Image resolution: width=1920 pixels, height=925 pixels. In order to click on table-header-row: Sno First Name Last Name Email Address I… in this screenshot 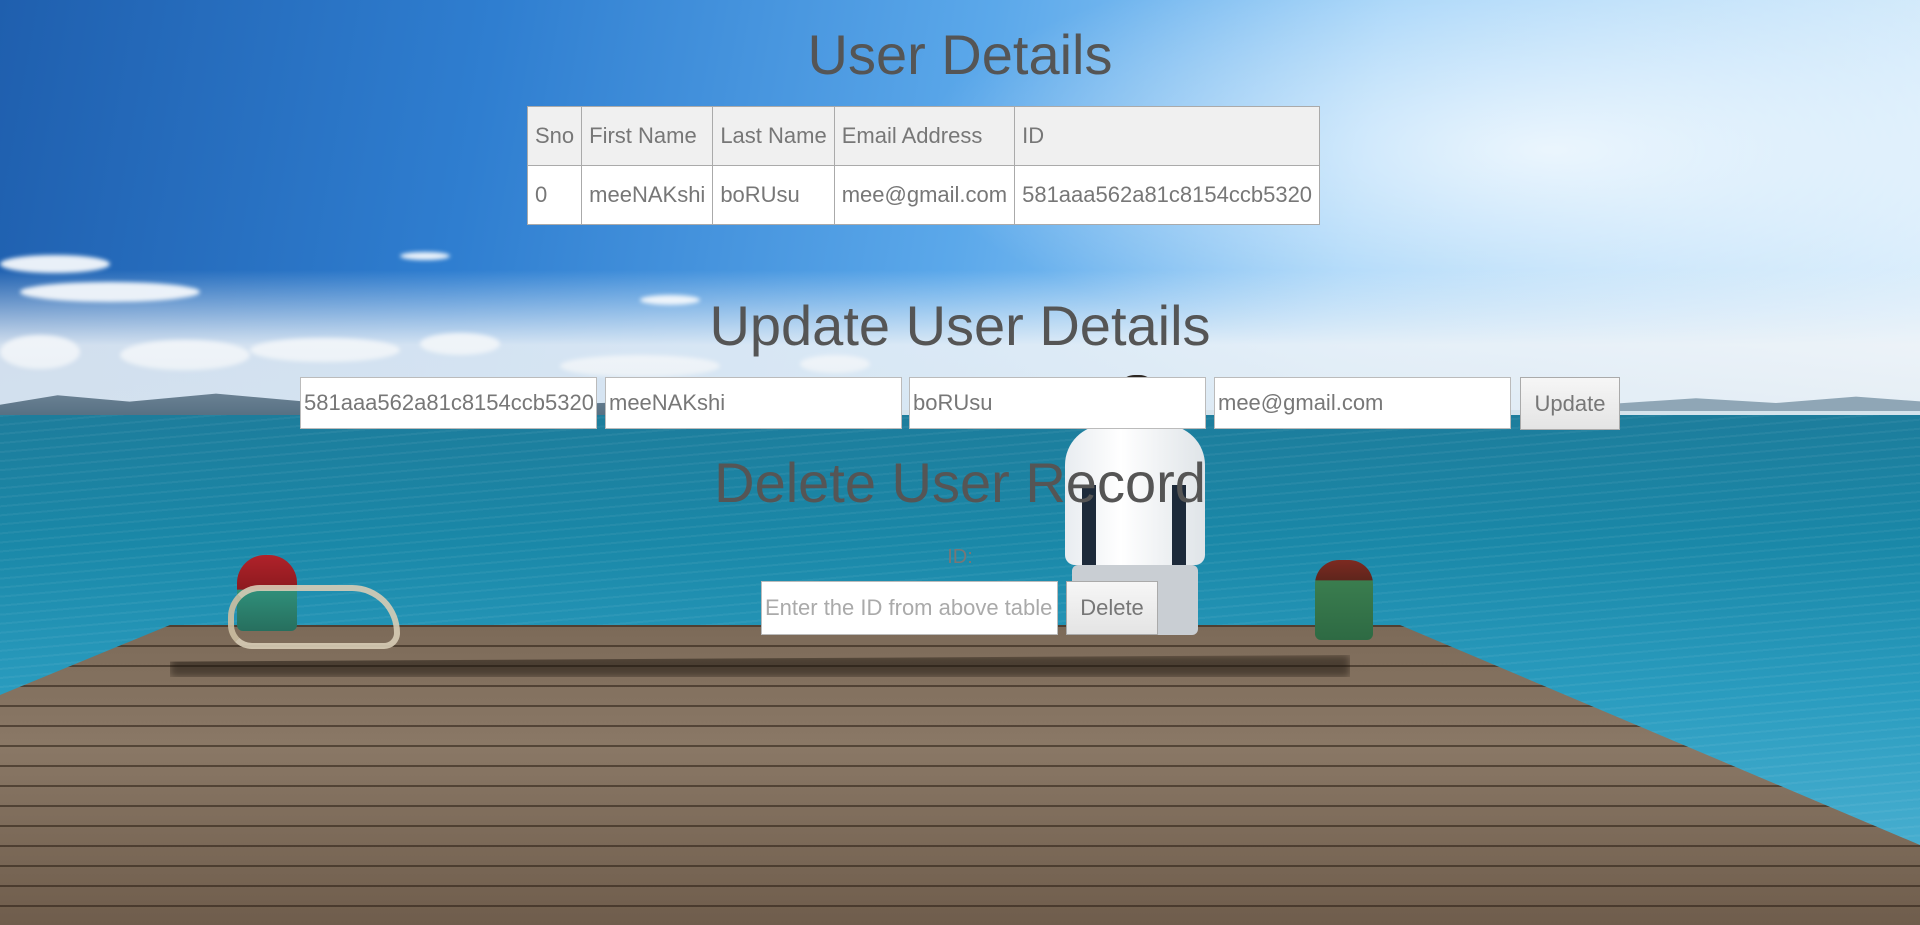, I will do `click(923, 136)`.